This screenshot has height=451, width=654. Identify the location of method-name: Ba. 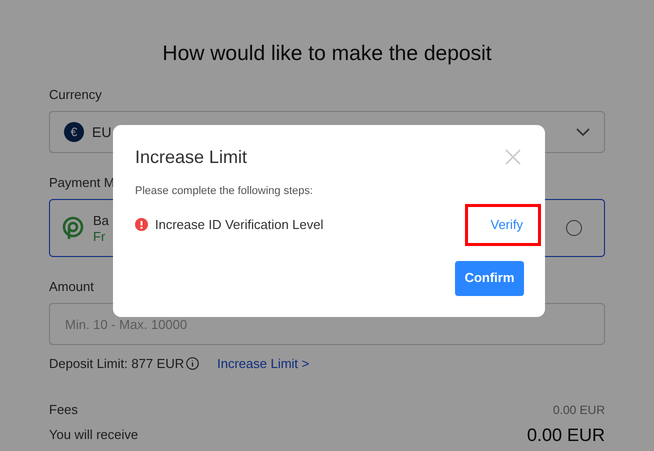
(101, 220).